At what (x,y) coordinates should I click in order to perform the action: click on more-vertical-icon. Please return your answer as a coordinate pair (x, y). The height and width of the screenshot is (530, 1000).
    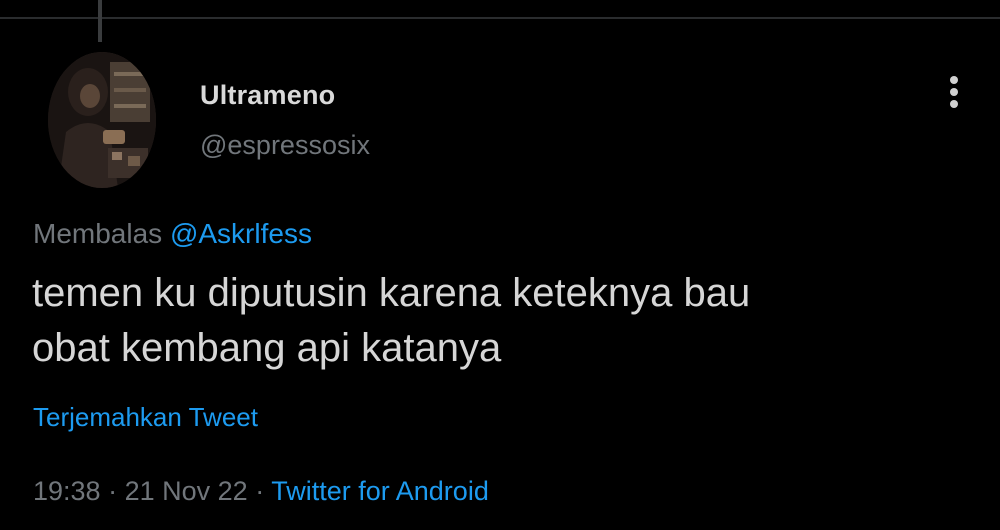
    Looking at the image, I should click on (954, 92).